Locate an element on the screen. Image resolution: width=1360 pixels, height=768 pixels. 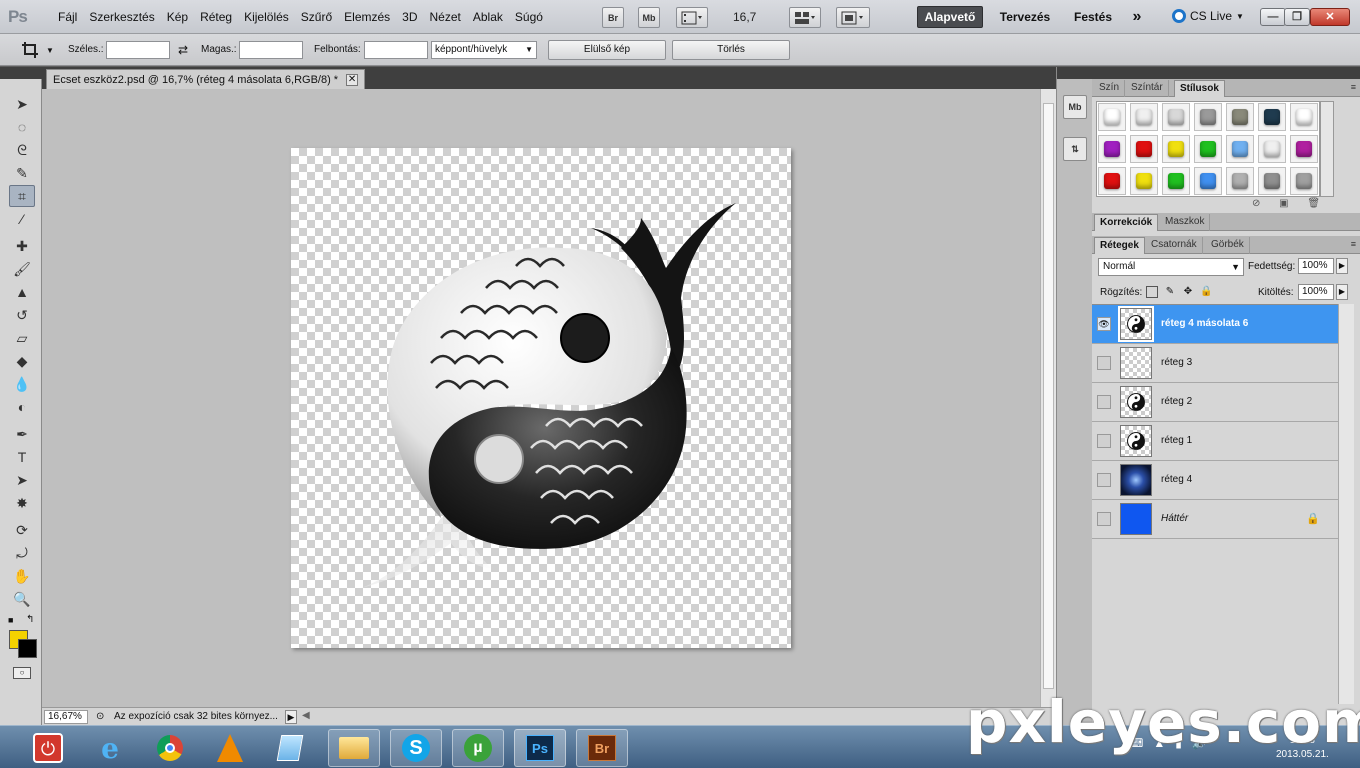
close-button: ✕ is located at coordinates (1330, 17).